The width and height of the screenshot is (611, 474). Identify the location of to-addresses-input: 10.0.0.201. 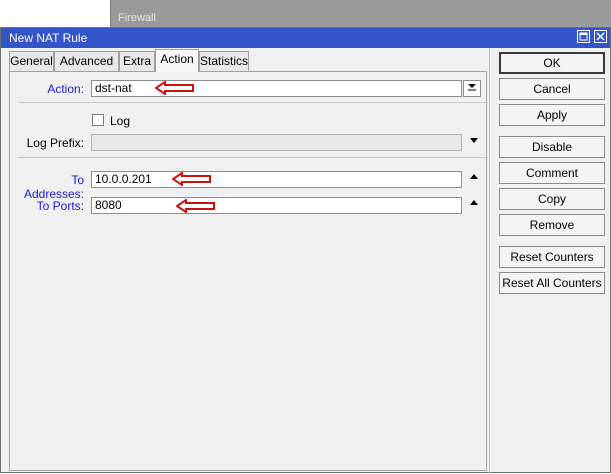
(276, 179).